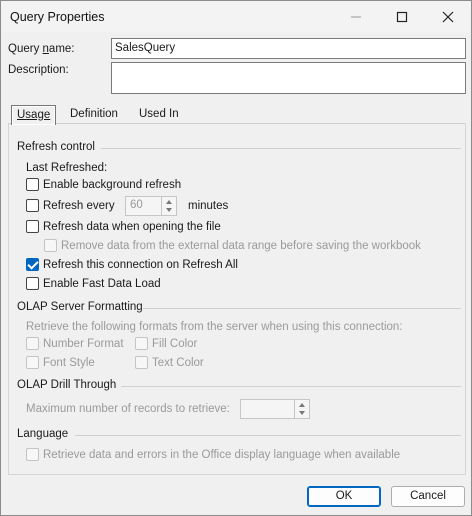 The image size is (472, 516). What do you see at coordinates (175, 344) in the screenshot?
I see `fill-color-label: Fill Color` at bounding box center [175, 344].